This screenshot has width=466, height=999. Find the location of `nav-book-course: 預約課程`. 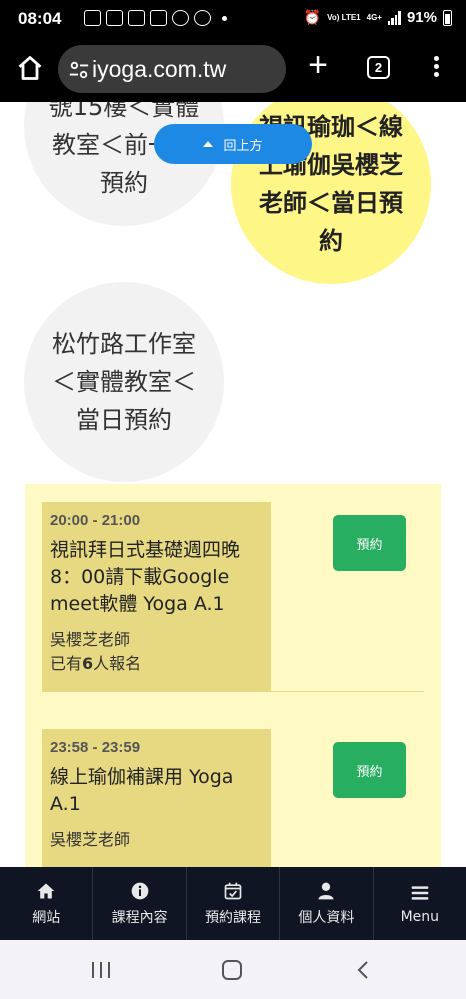

nav-book-course: 預約課程 is located at coordinates (234, 903).